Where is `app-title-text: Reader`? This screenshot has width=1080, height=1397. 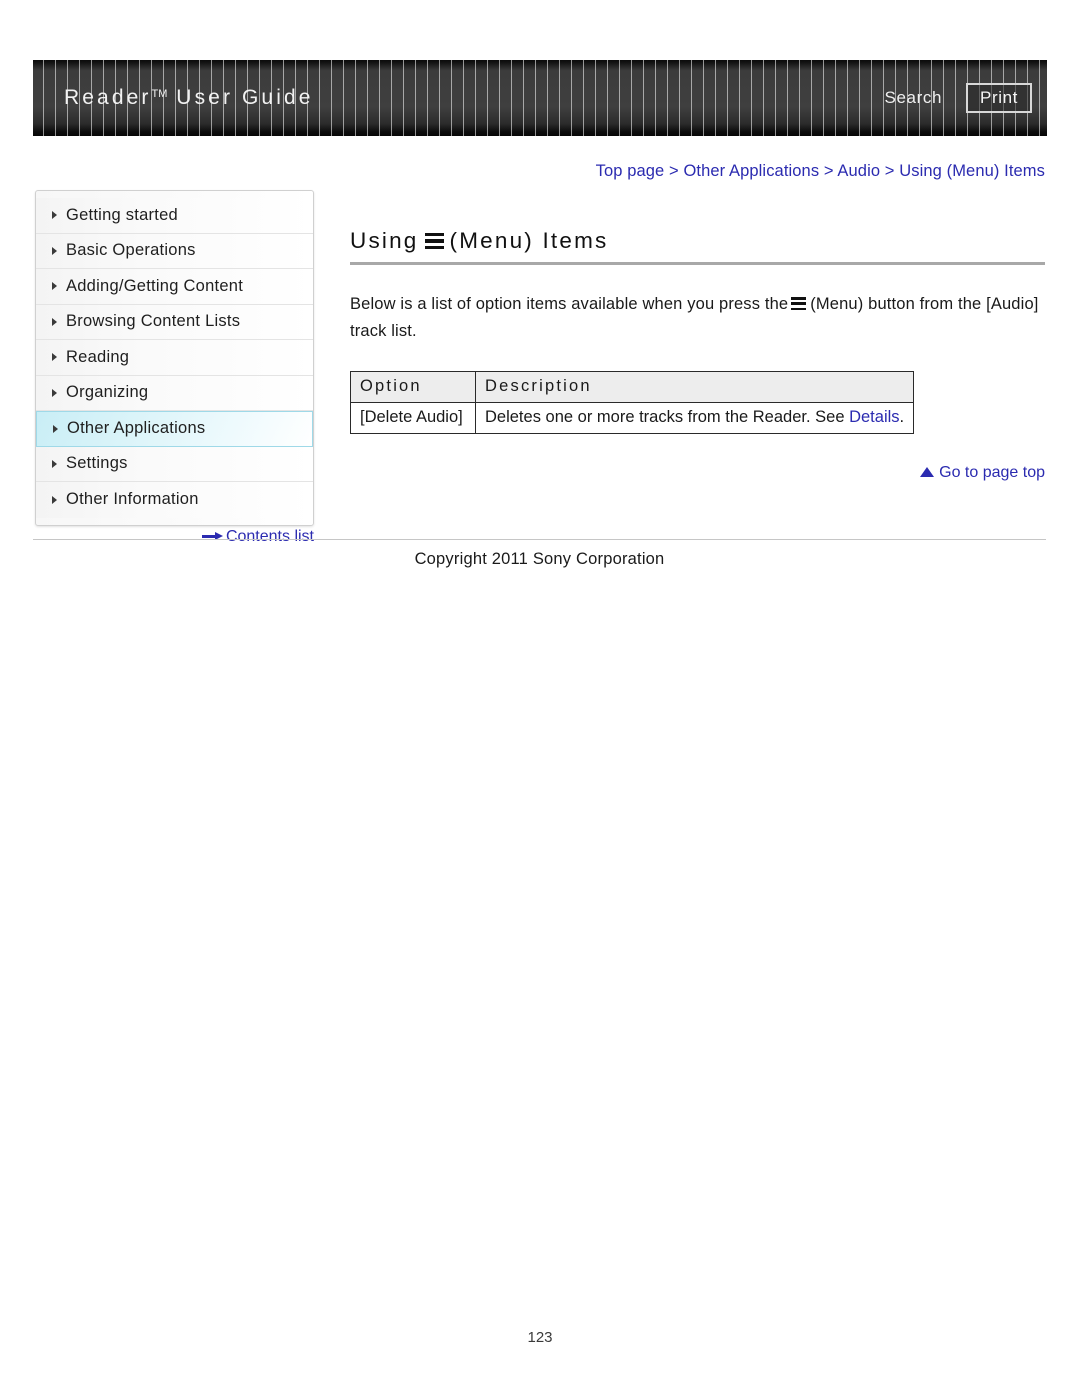
app-title-text: Reader is located at coordinates (108, 97).